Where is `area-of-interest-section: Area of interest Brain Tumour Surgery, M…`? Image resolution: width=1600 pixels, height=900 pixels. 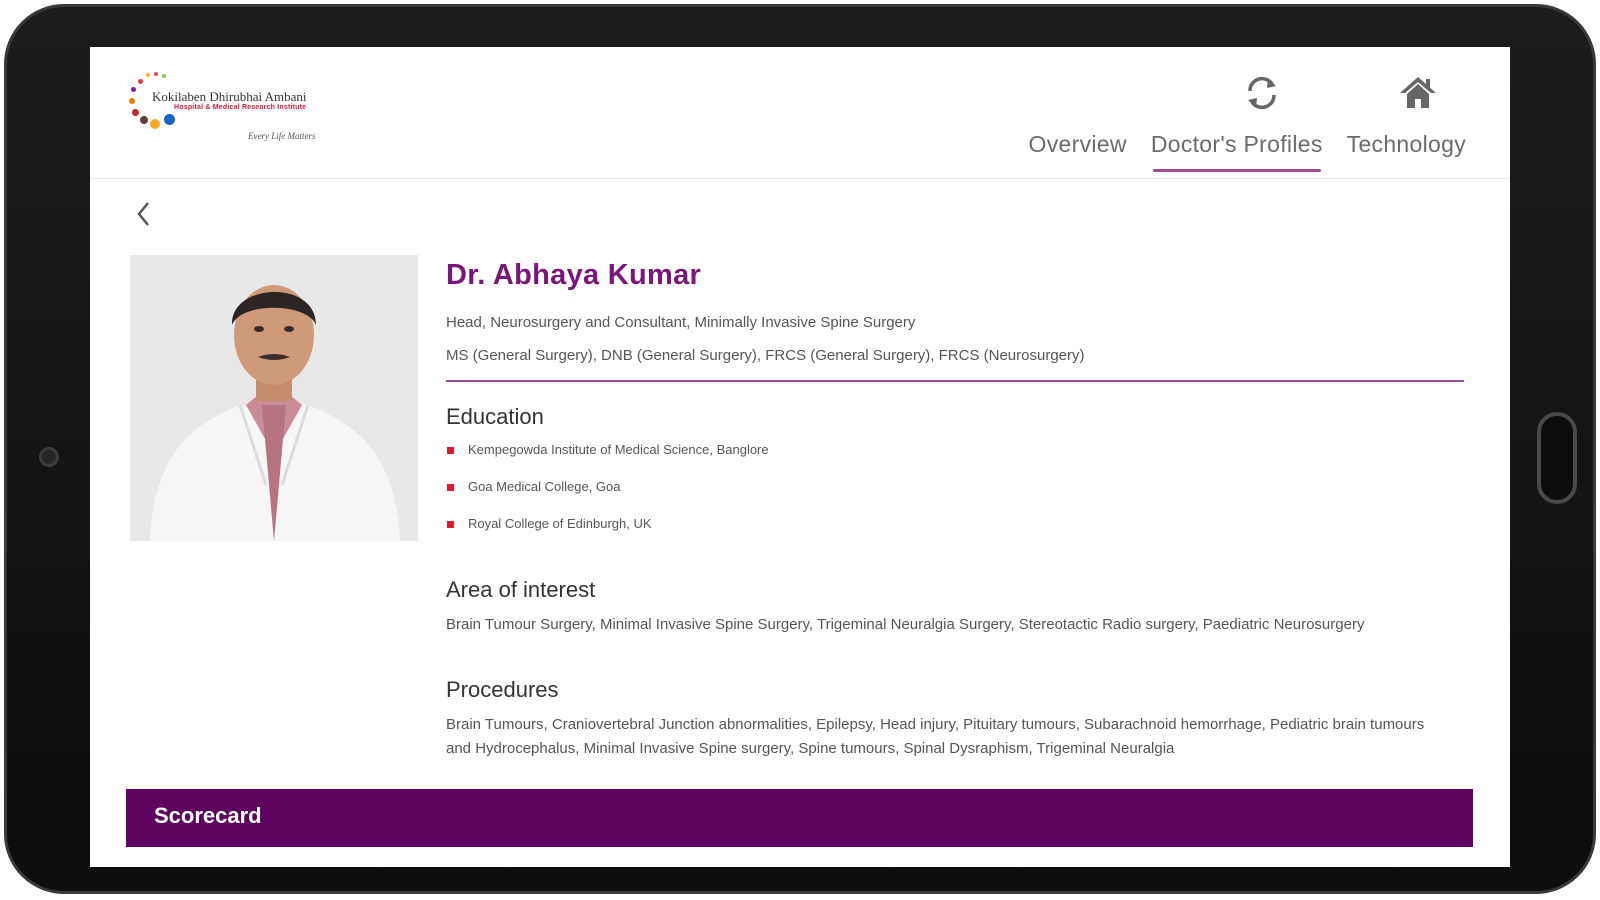 area-of-interest-section: Area of interest Brain Tumour Surgery, M… is located at coordinates (946, 607).